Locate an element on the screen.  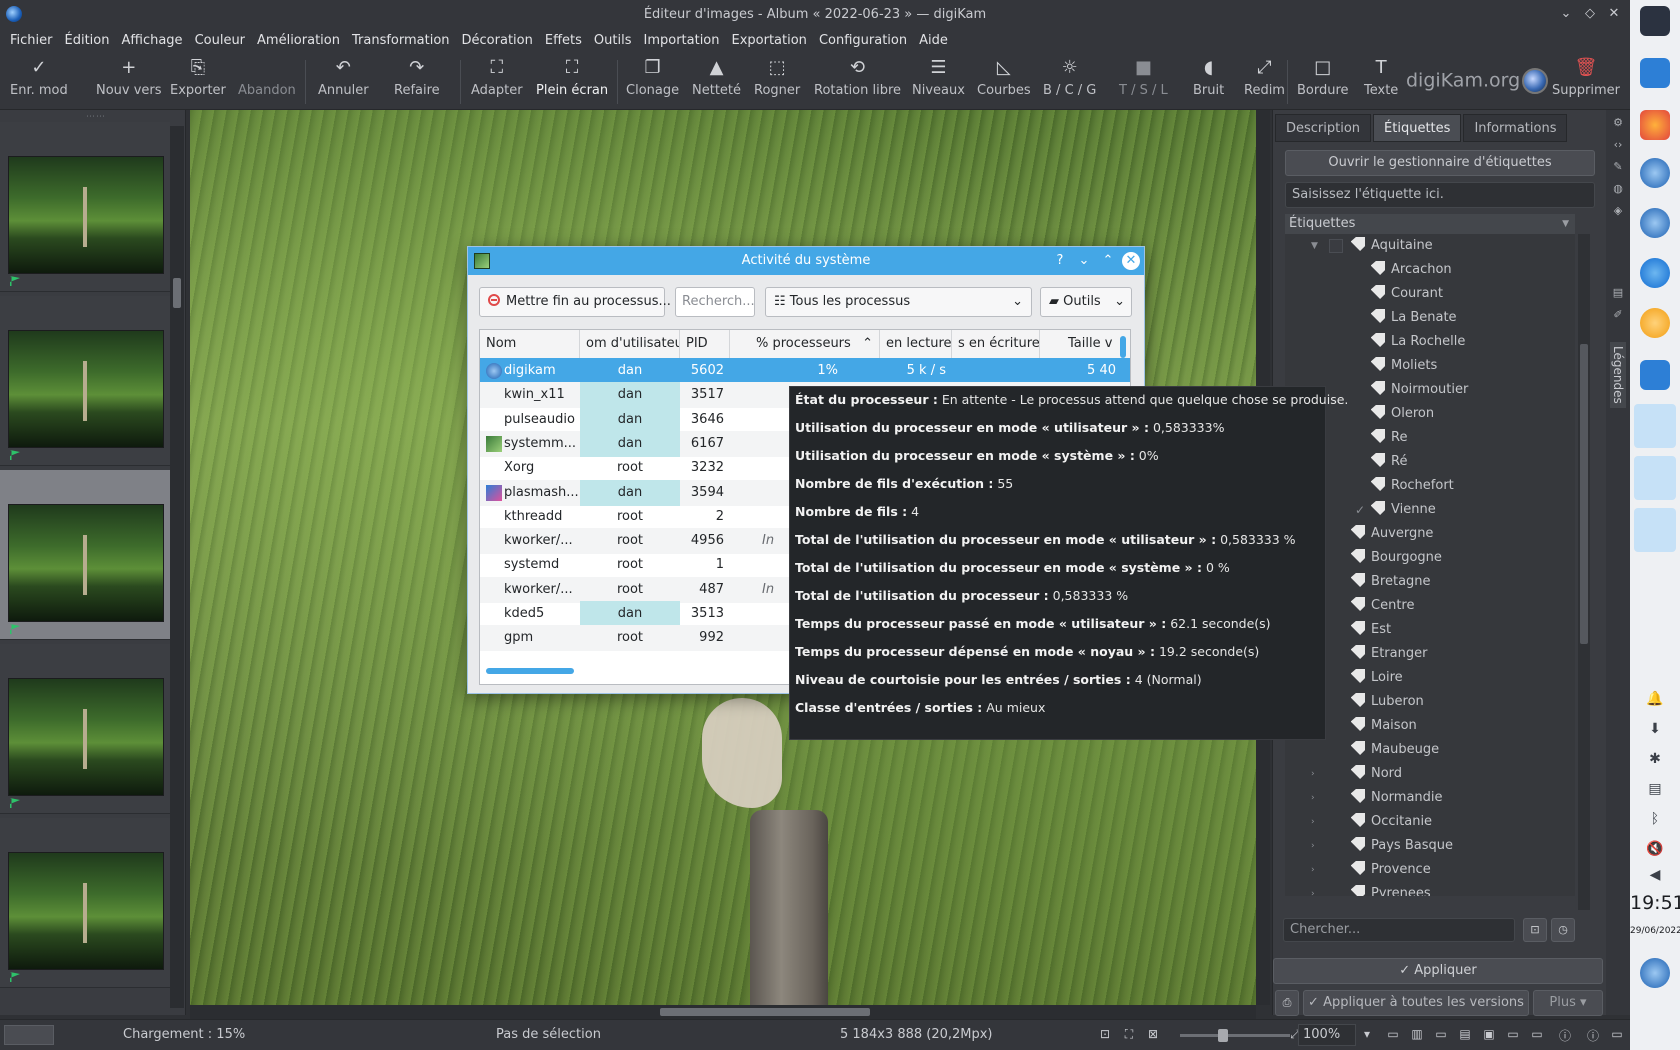
tag-tree-item: › Provence is located at coordinates (1430, 870).